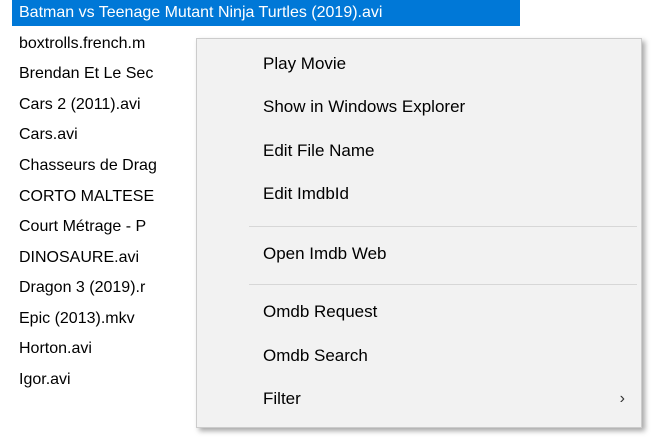 The width and height of the screenshot is (651, 442). I want to click on file-name: boxtrolls.french.m, so click(82, 43).